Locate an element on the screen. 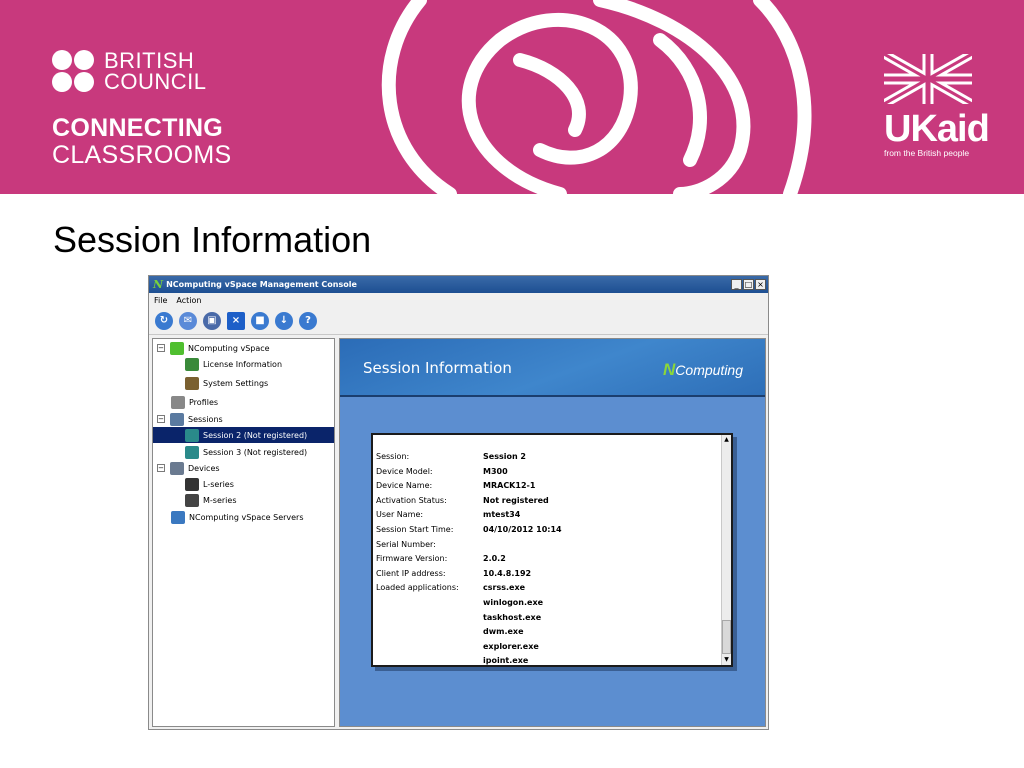 Image resolution: width=1024 pixels, height=768 pixels. info-row: Firmware Version: 2.0.2 is located at coordinates (441, 561).